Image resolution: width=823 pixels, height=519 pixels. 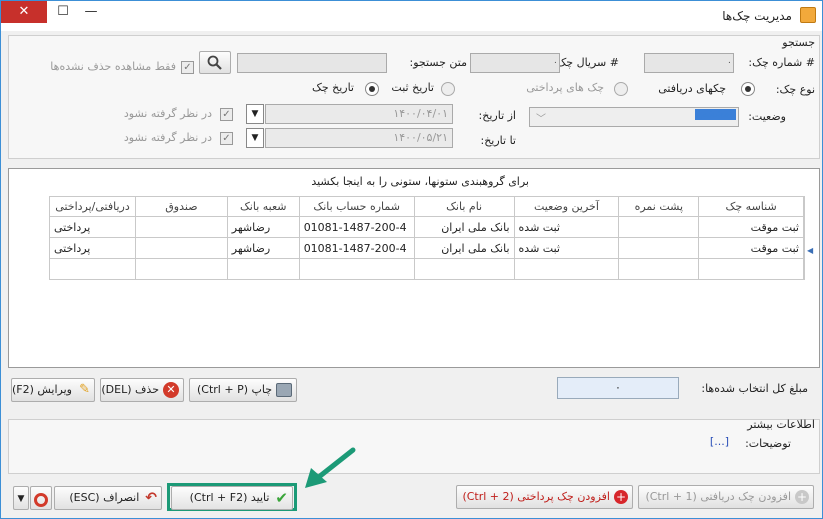 What do you see at coordinates (284, 390) in the screenshot?
I see `printer-icon` at bounding box center [284, 390].